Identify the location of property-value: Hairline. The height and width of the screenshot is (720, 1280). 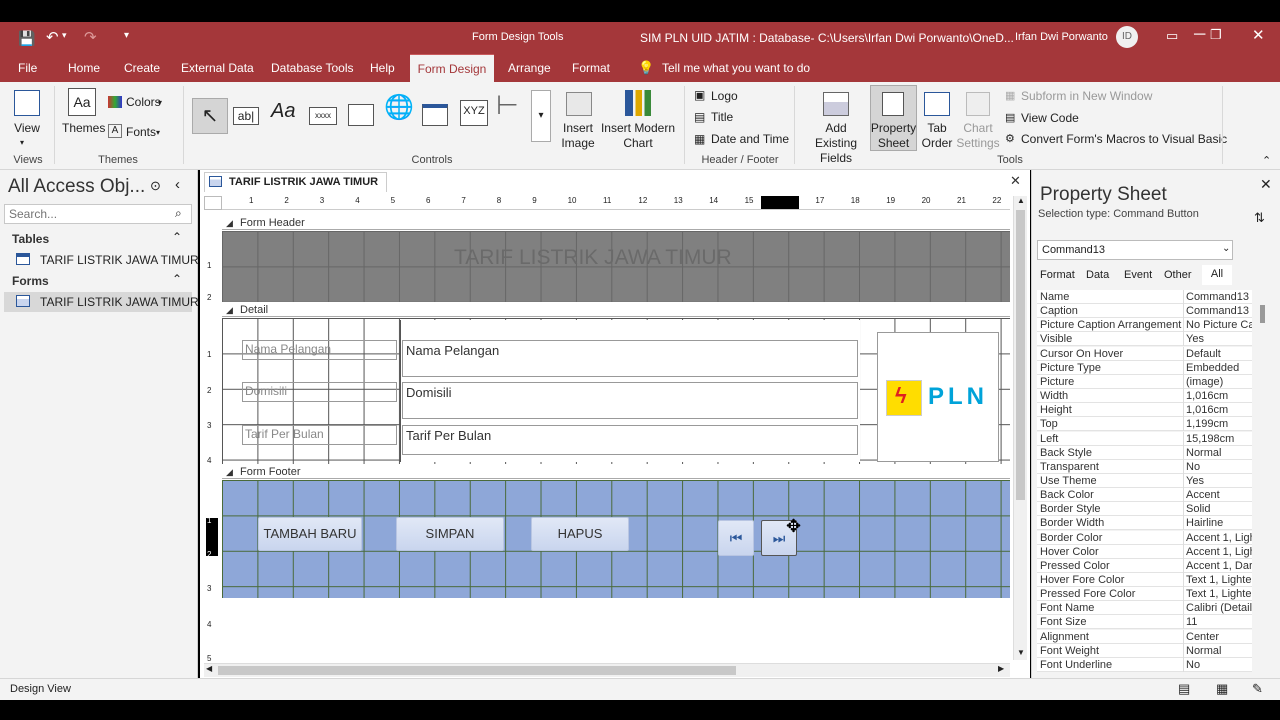
(1217, 523).